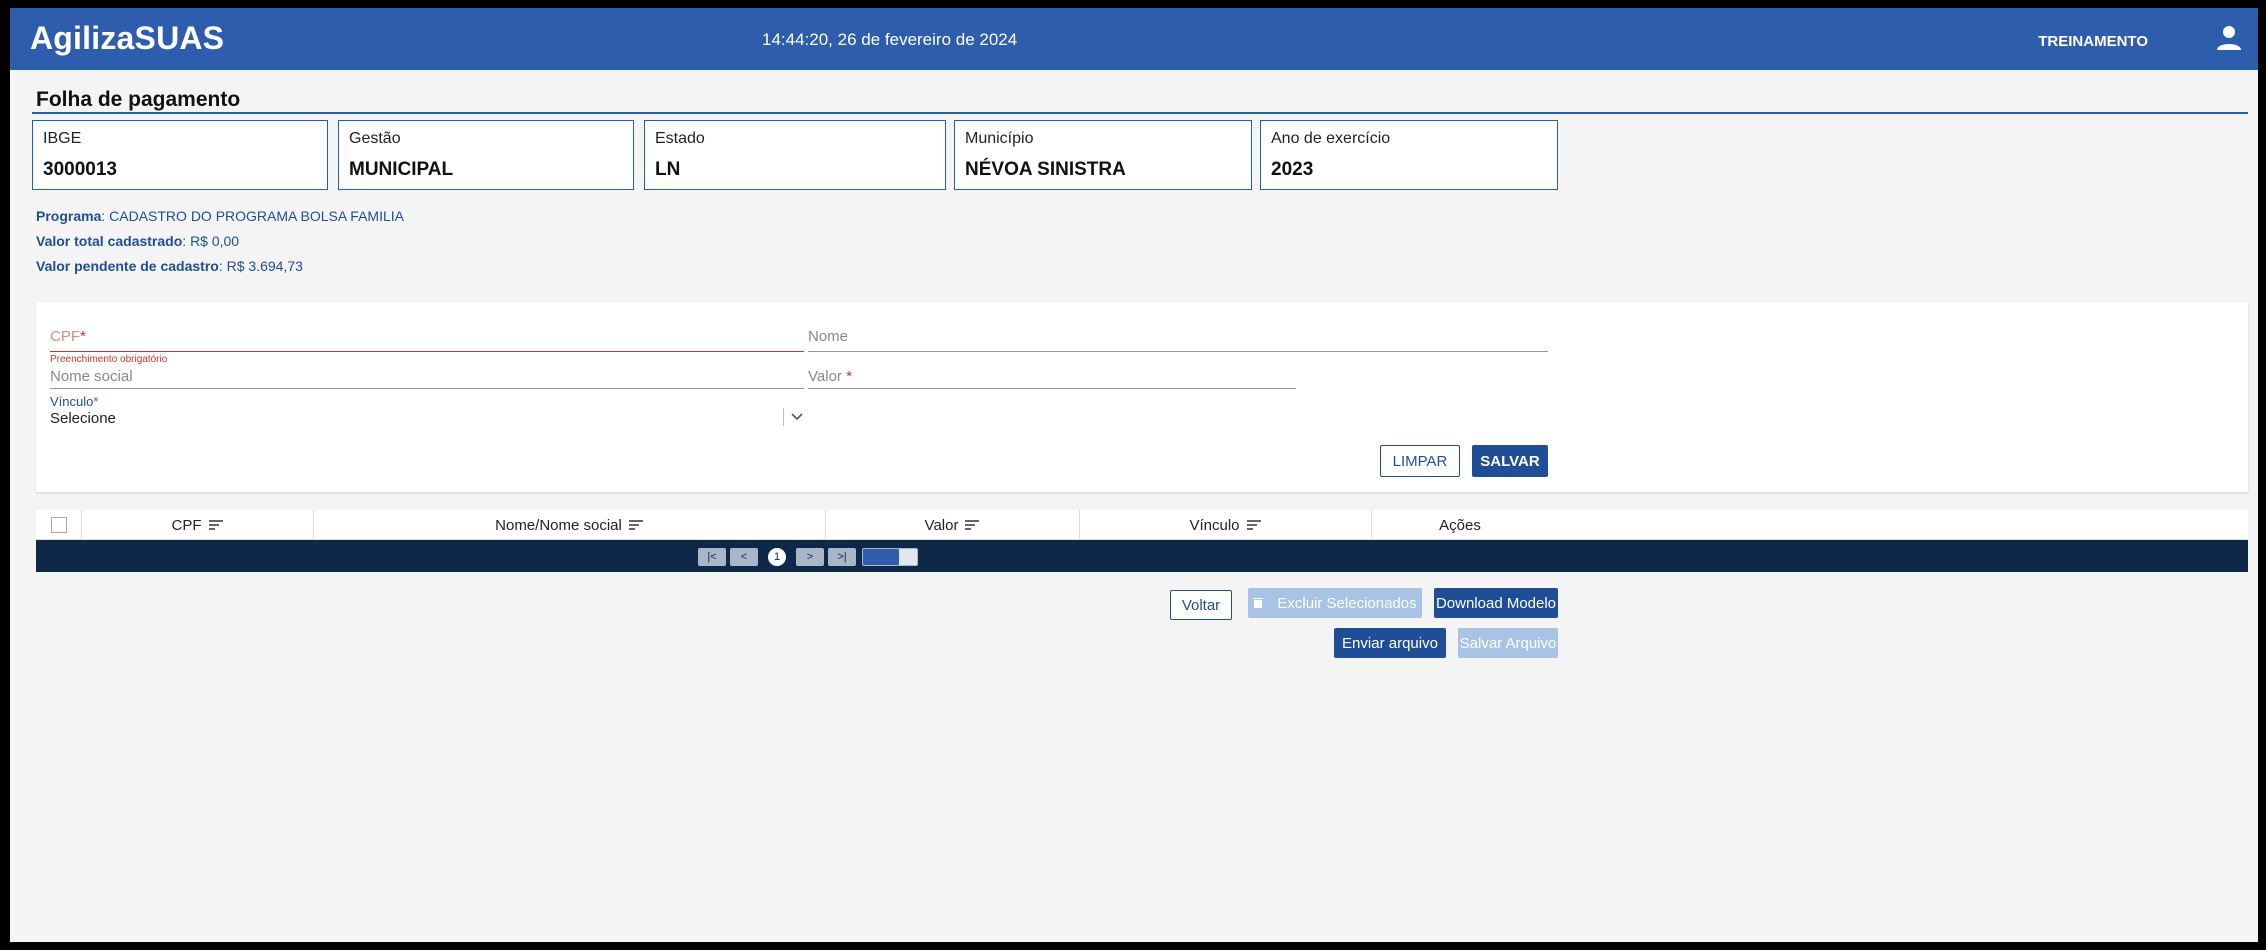 This screenshot has width=2266, height=950. Describe the element at coordinates (908, 557) in the screenshot. I see `page-size-handle` at that location.